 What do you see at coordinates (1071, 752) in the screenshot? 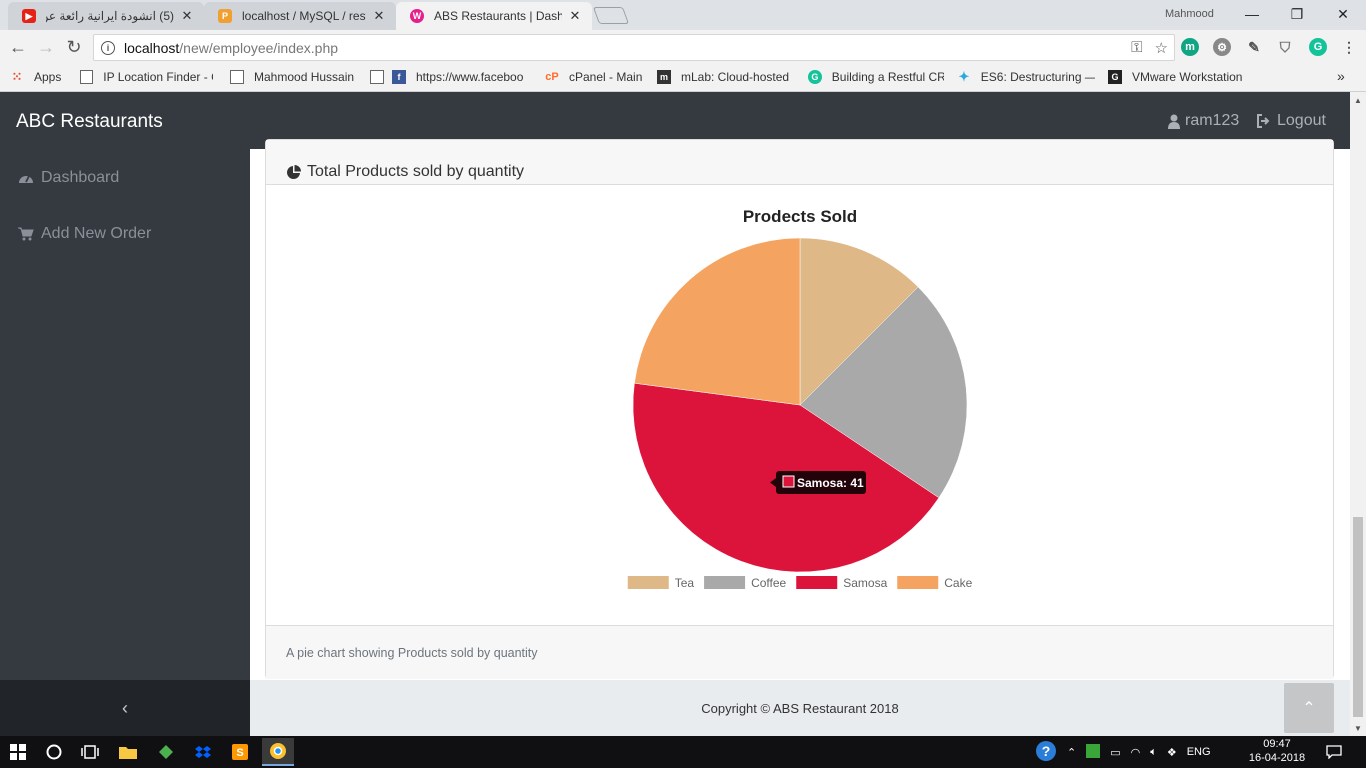
I see `chevron-up-tray-icon: ⌃` at bounding box center [1071, 752].